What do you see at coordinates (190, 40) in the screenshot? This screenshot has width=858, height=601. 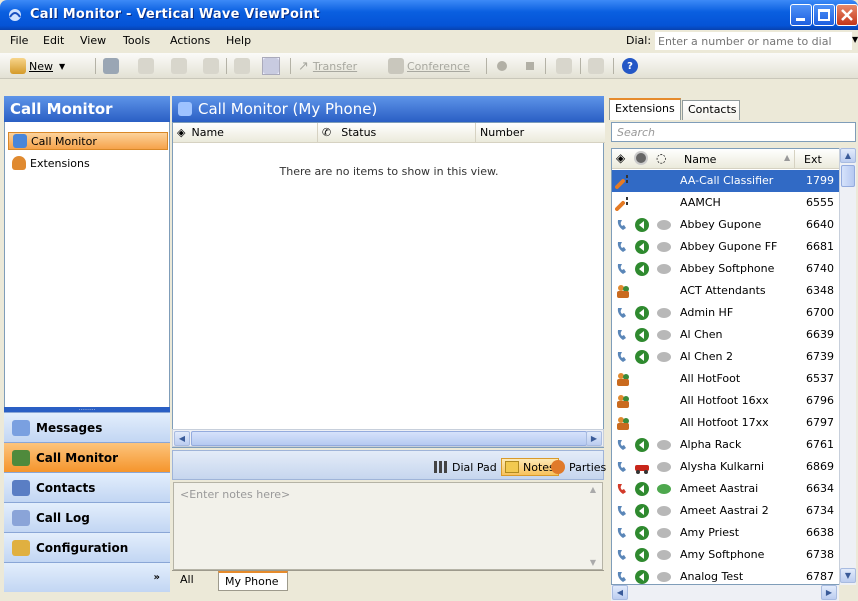 I see `menu-actions: Actions` at bounding box center [190, 40].